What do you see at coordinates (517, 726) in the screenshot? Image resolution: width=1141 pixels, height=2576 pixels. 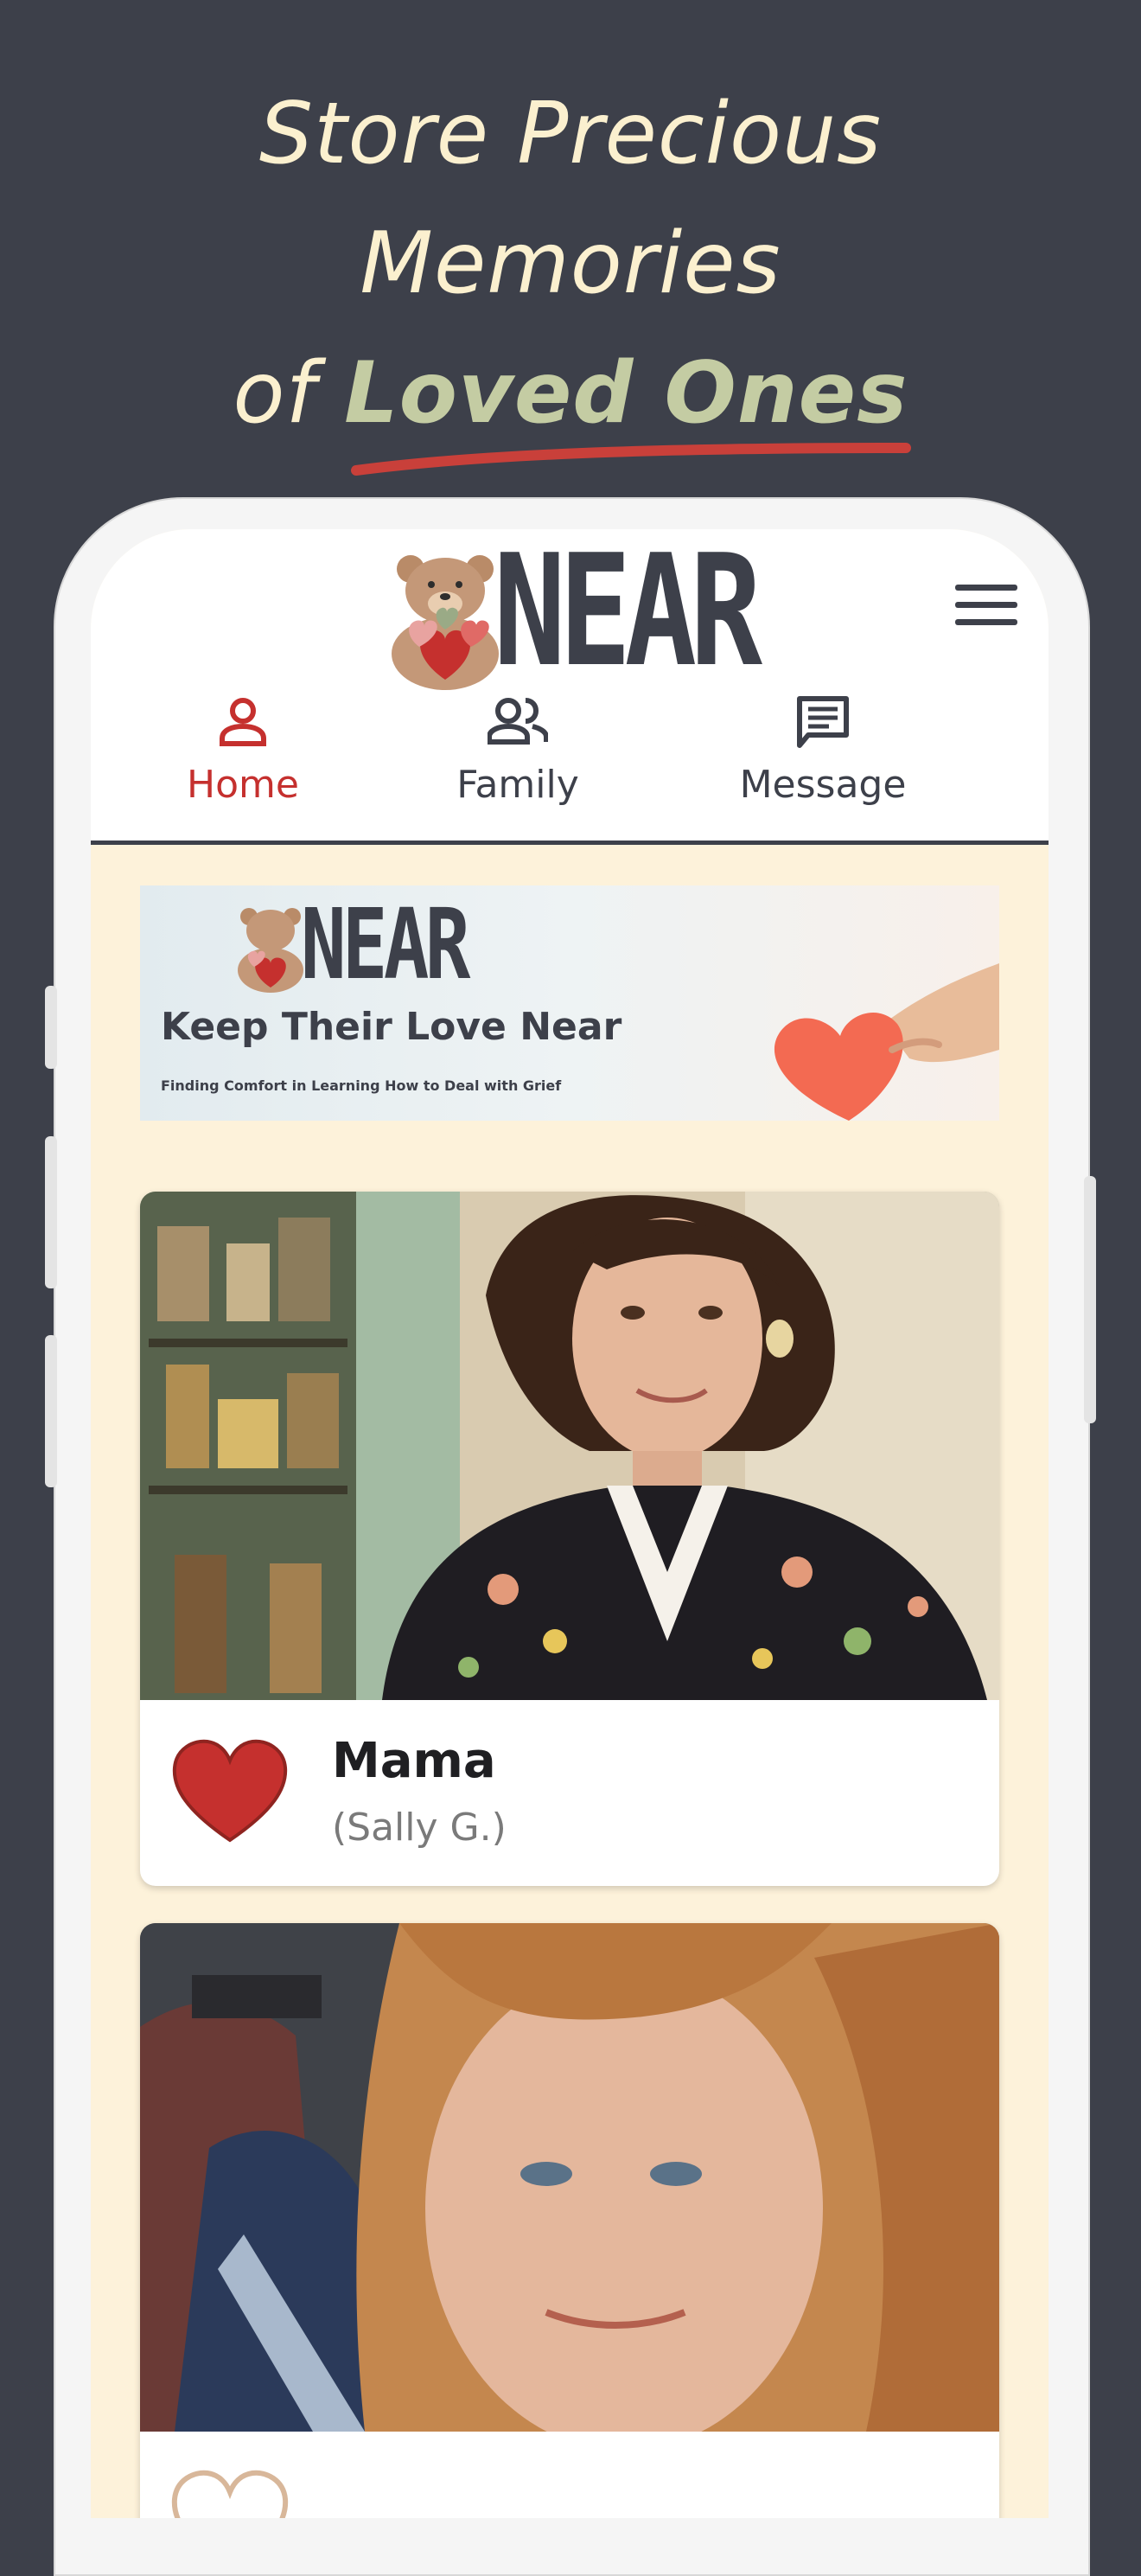 I see `people-icon` at bounding box center [517, 726].